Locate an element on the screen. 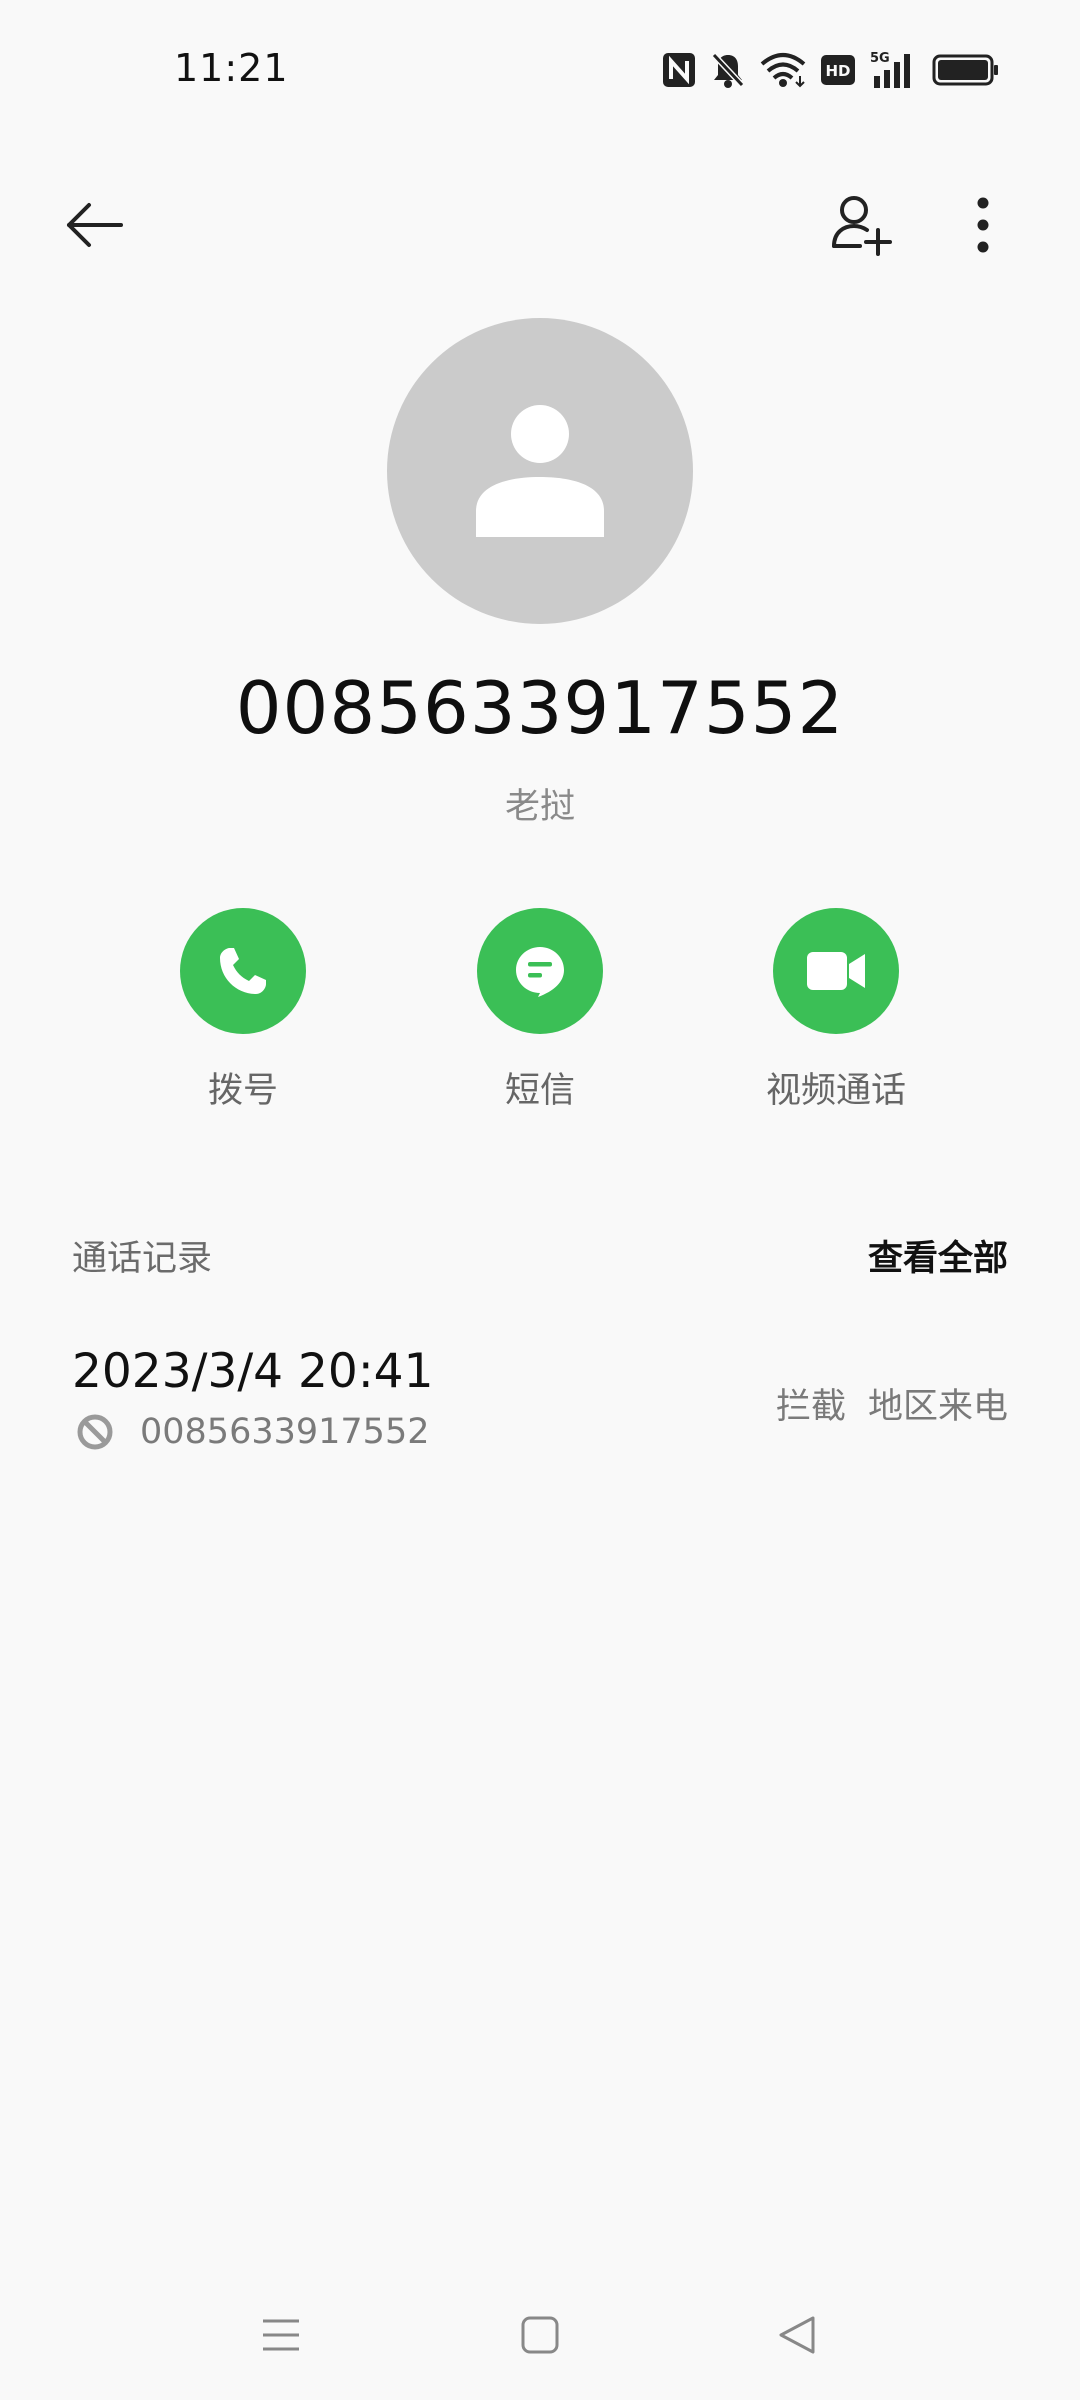 The height and width of the screenshot is (2400, 1080). more-vertical-icon is located at coordinates (983, 225).